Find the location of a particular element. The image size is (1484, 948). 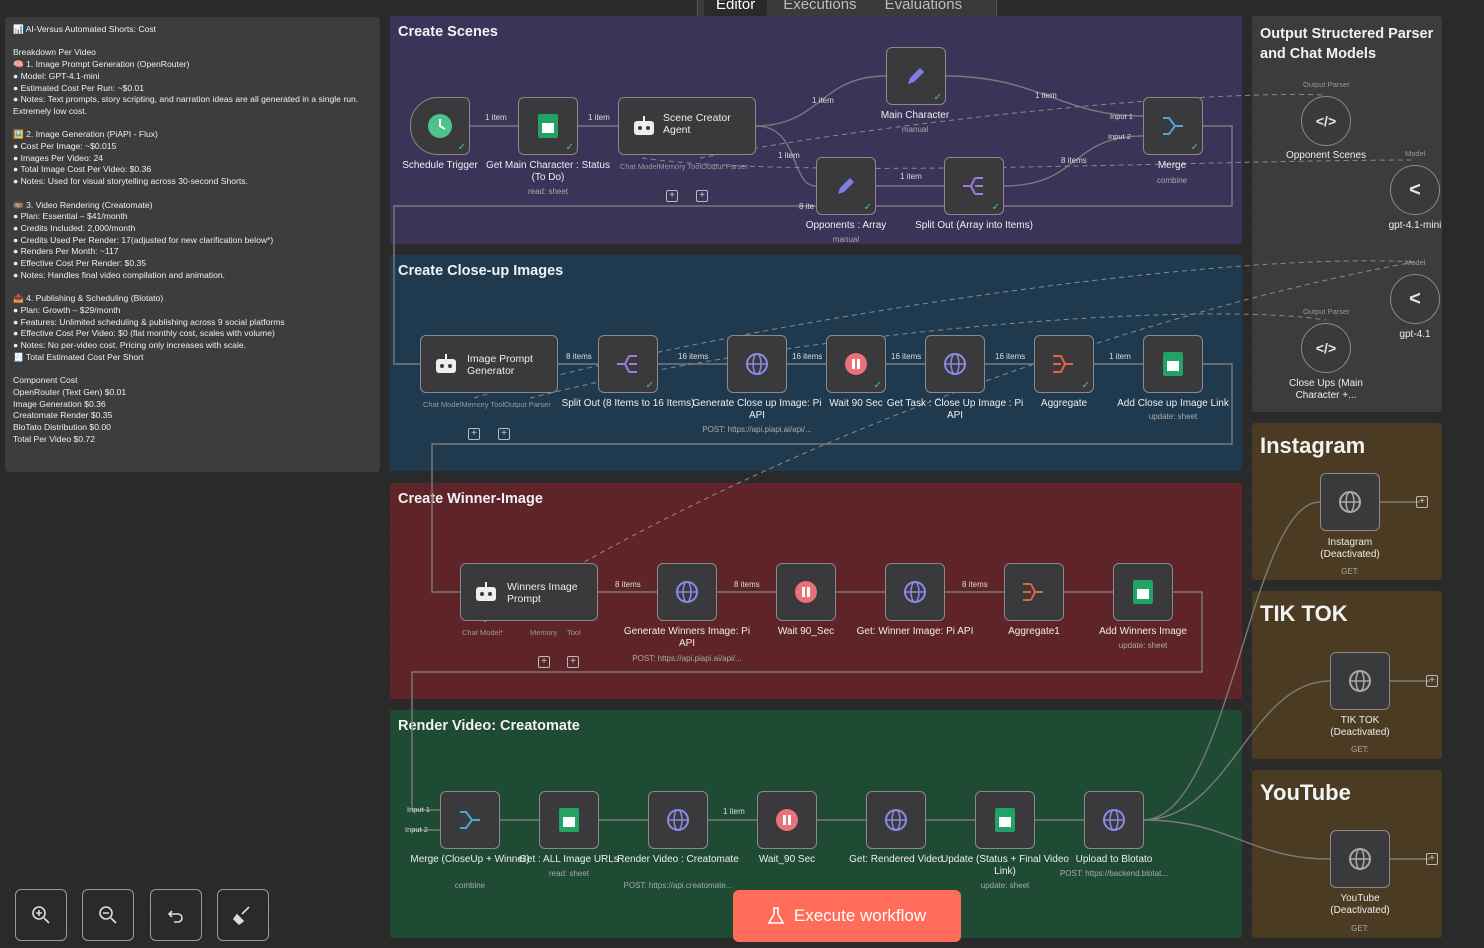

get-all-image-urls-node is located at coordinates (569, 820).